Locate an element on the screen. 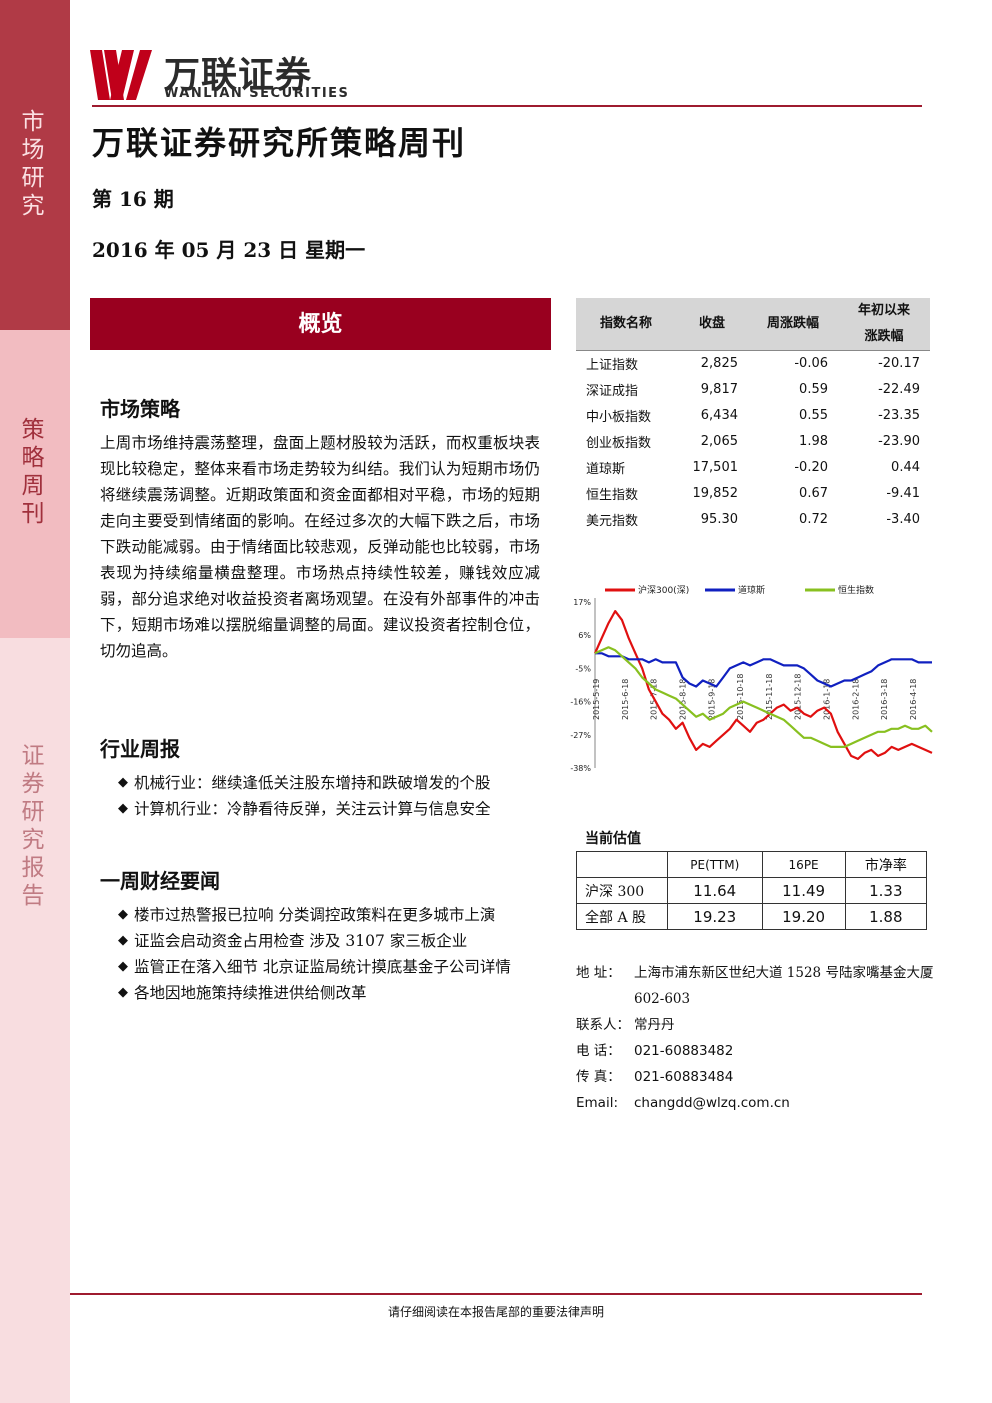 Image resolution: width=992 pixels, height=1403 pixels. table-row: 沪深 300 11.64 11.49 1.33 is located at coordinates (752, 890).